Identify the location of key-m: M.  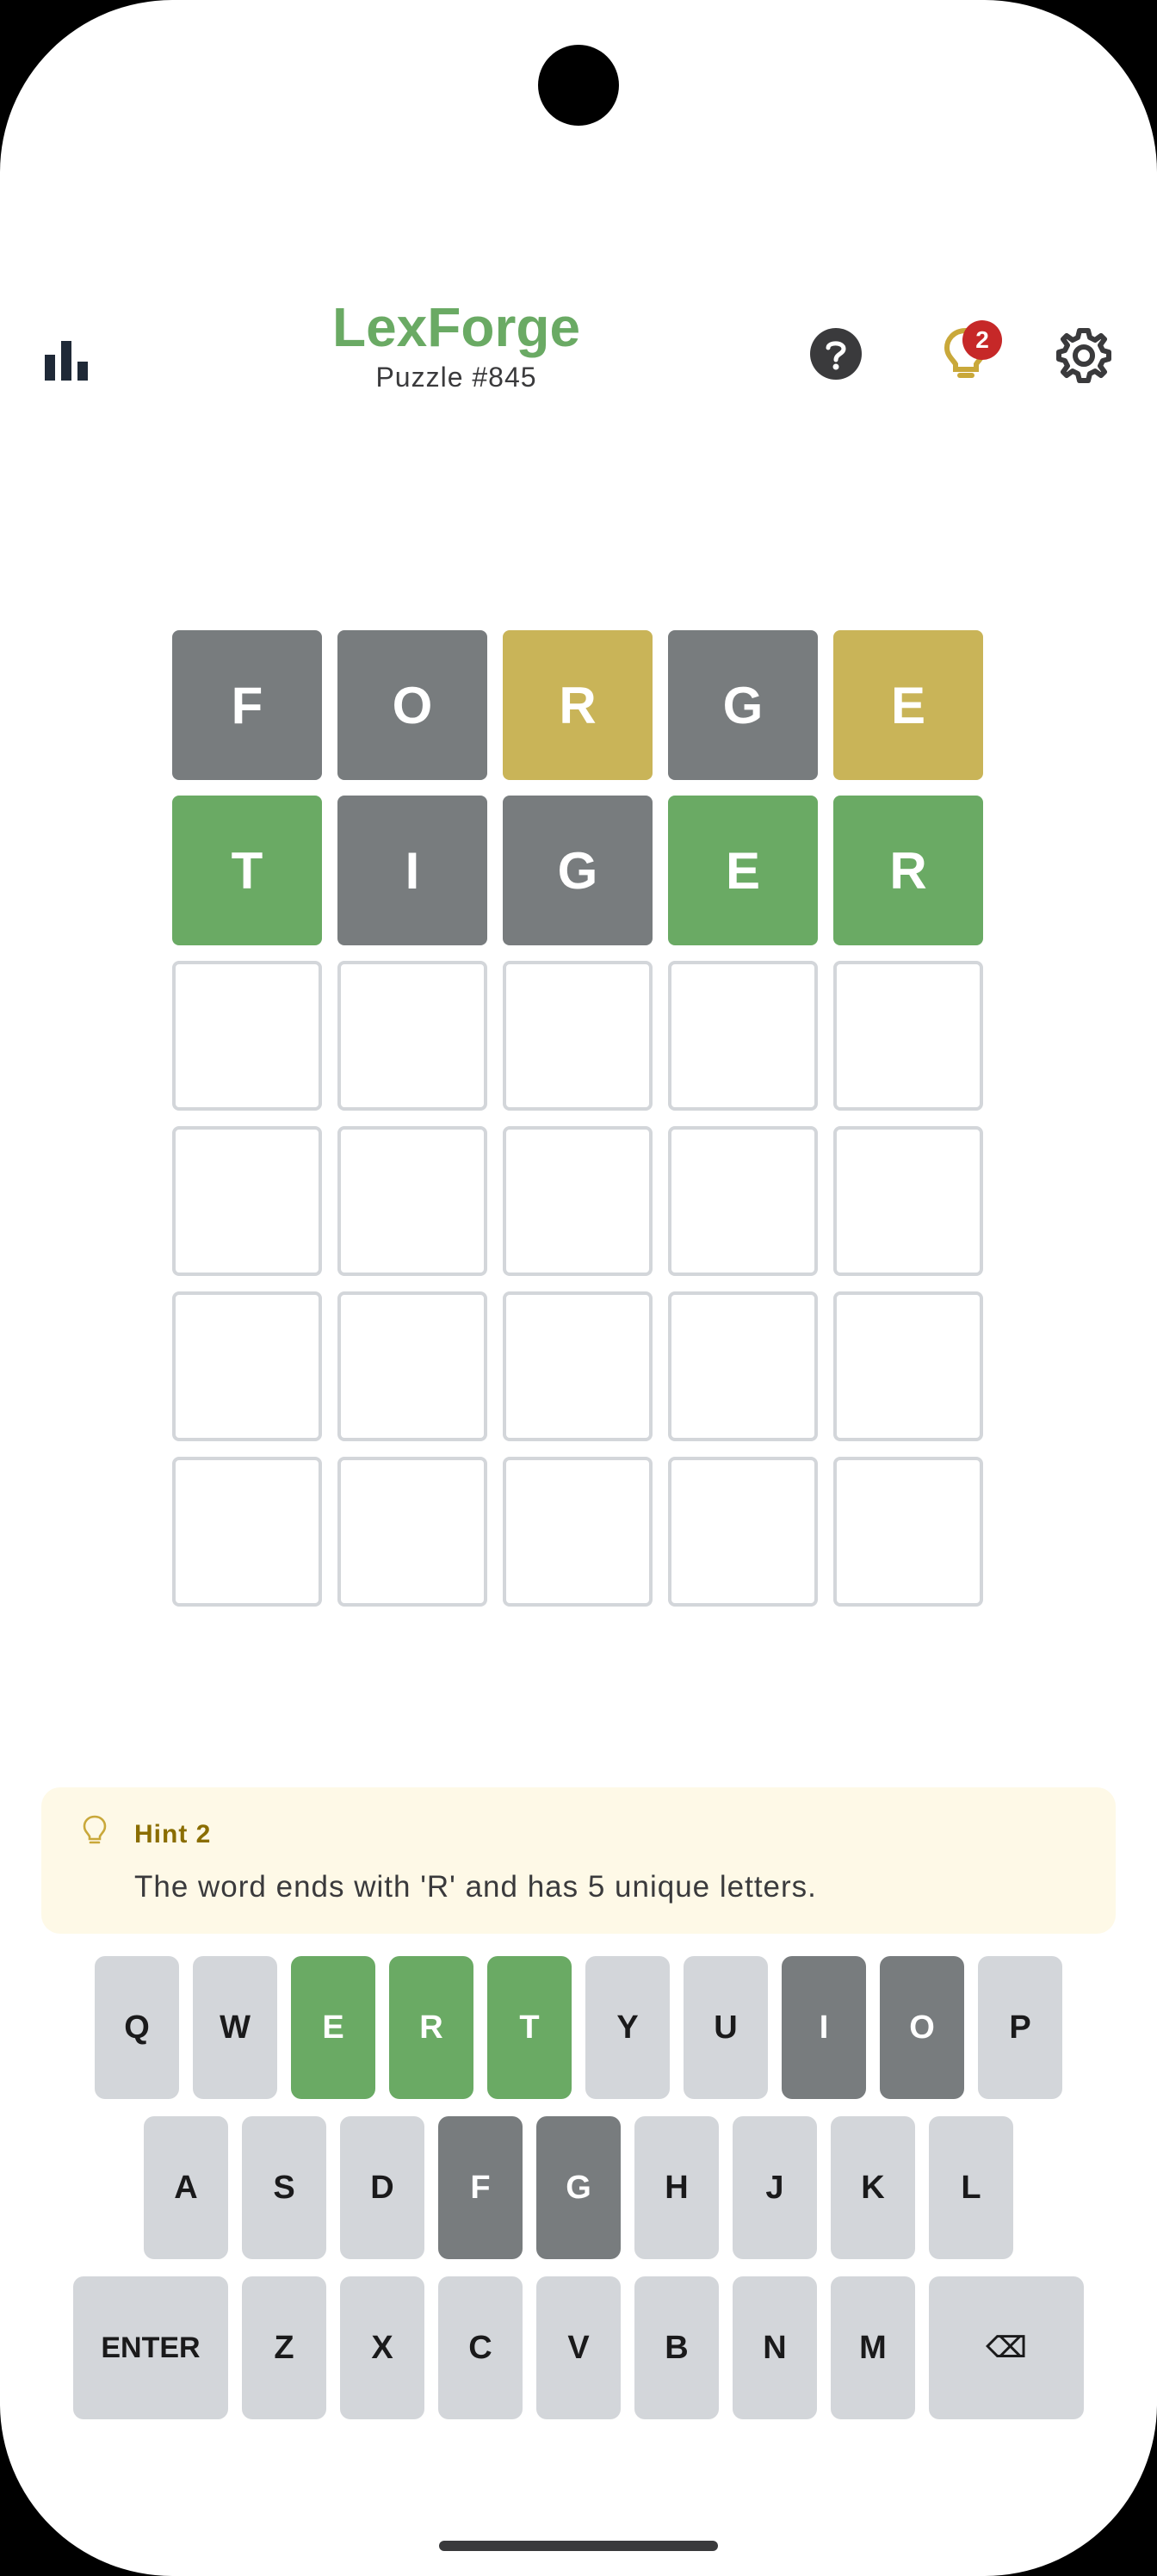
(873, 2347).